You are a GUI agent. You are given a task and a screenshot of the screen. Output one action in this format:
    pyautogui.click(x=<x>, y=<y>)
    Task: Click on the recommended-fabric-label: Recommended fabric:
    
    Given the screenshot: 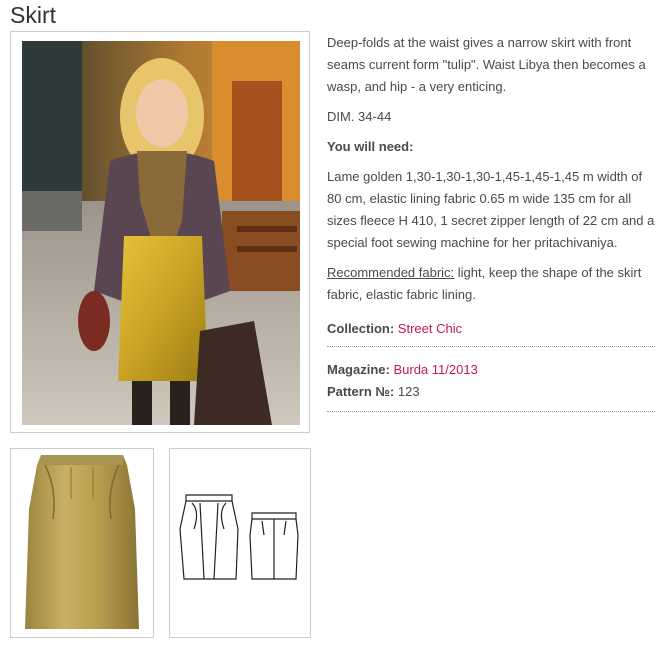 What is the action you would take?
    pyautogui.click(x=391, y=272)
    